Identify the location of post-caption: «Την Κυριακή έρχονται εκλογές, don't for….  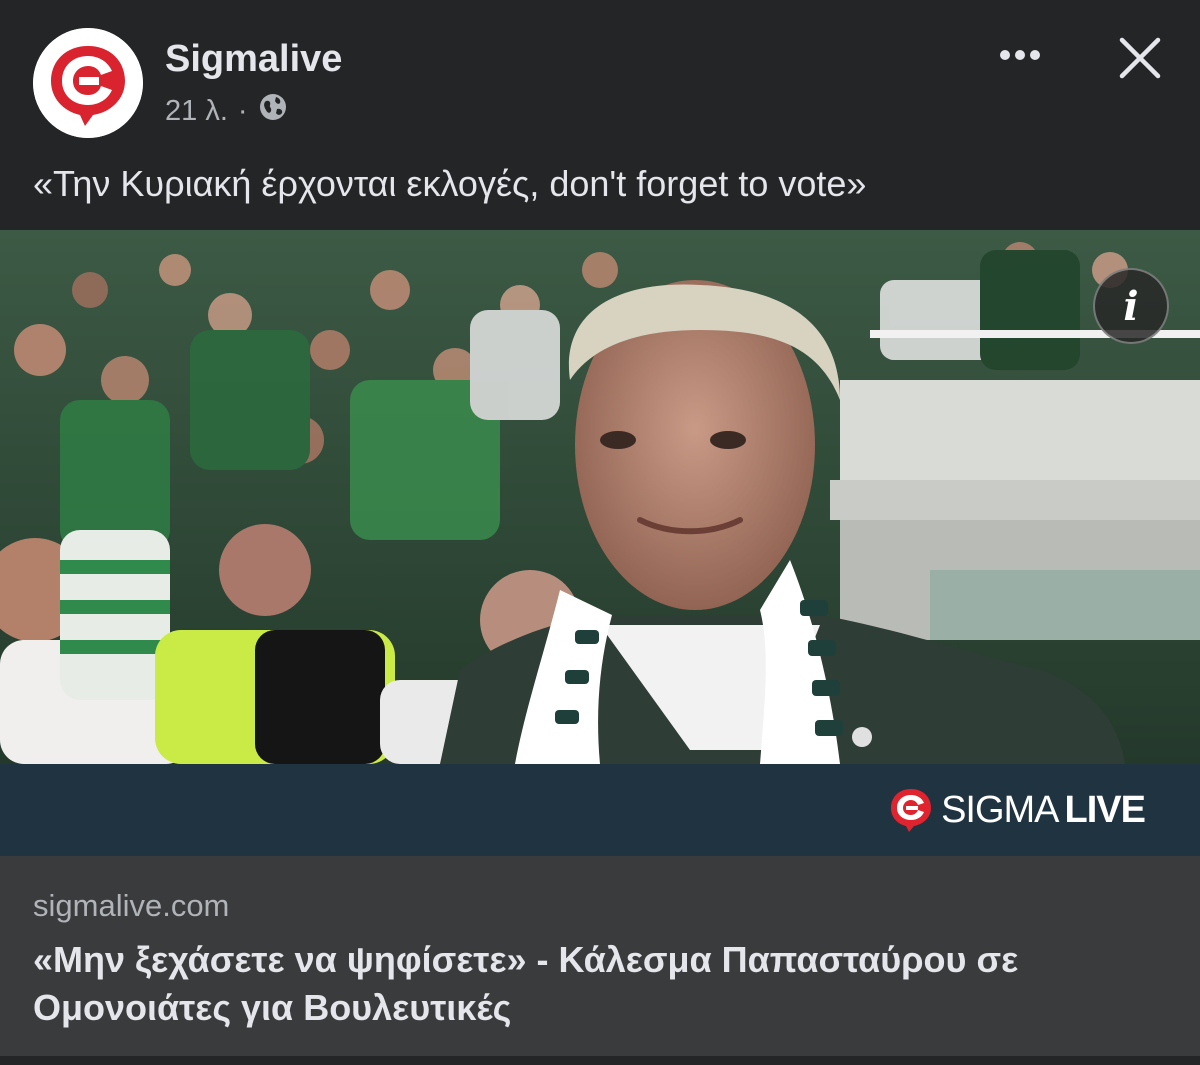
(450, 183).